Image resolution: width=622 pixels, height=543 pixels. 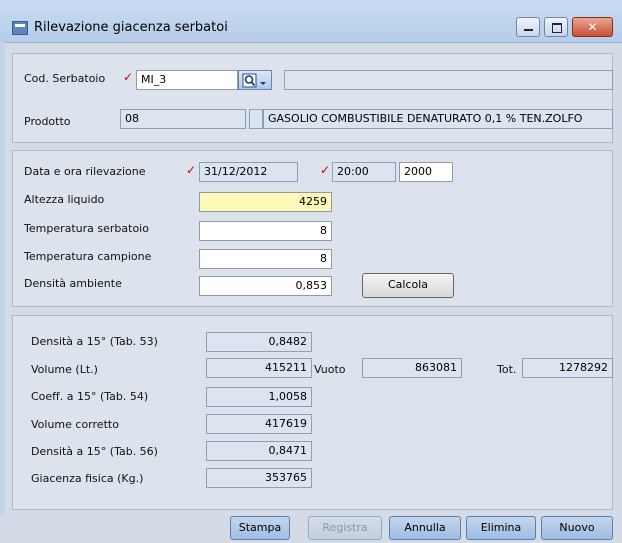 I want to click on stampa-button: Stampa, so click(x=260, y=528).